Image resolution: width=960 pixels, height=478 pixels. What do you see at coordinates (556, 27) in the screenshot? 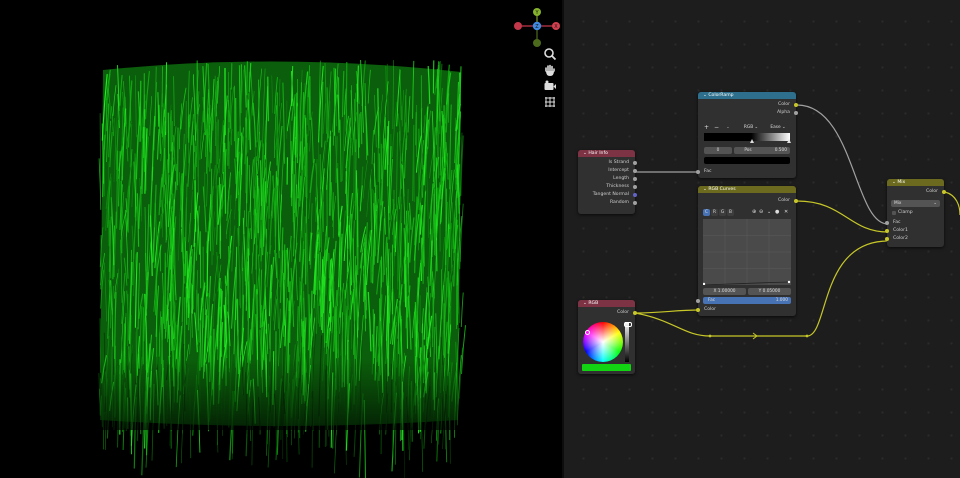
I see `gizmo-x-label: X` at bounding box center [556, 27].